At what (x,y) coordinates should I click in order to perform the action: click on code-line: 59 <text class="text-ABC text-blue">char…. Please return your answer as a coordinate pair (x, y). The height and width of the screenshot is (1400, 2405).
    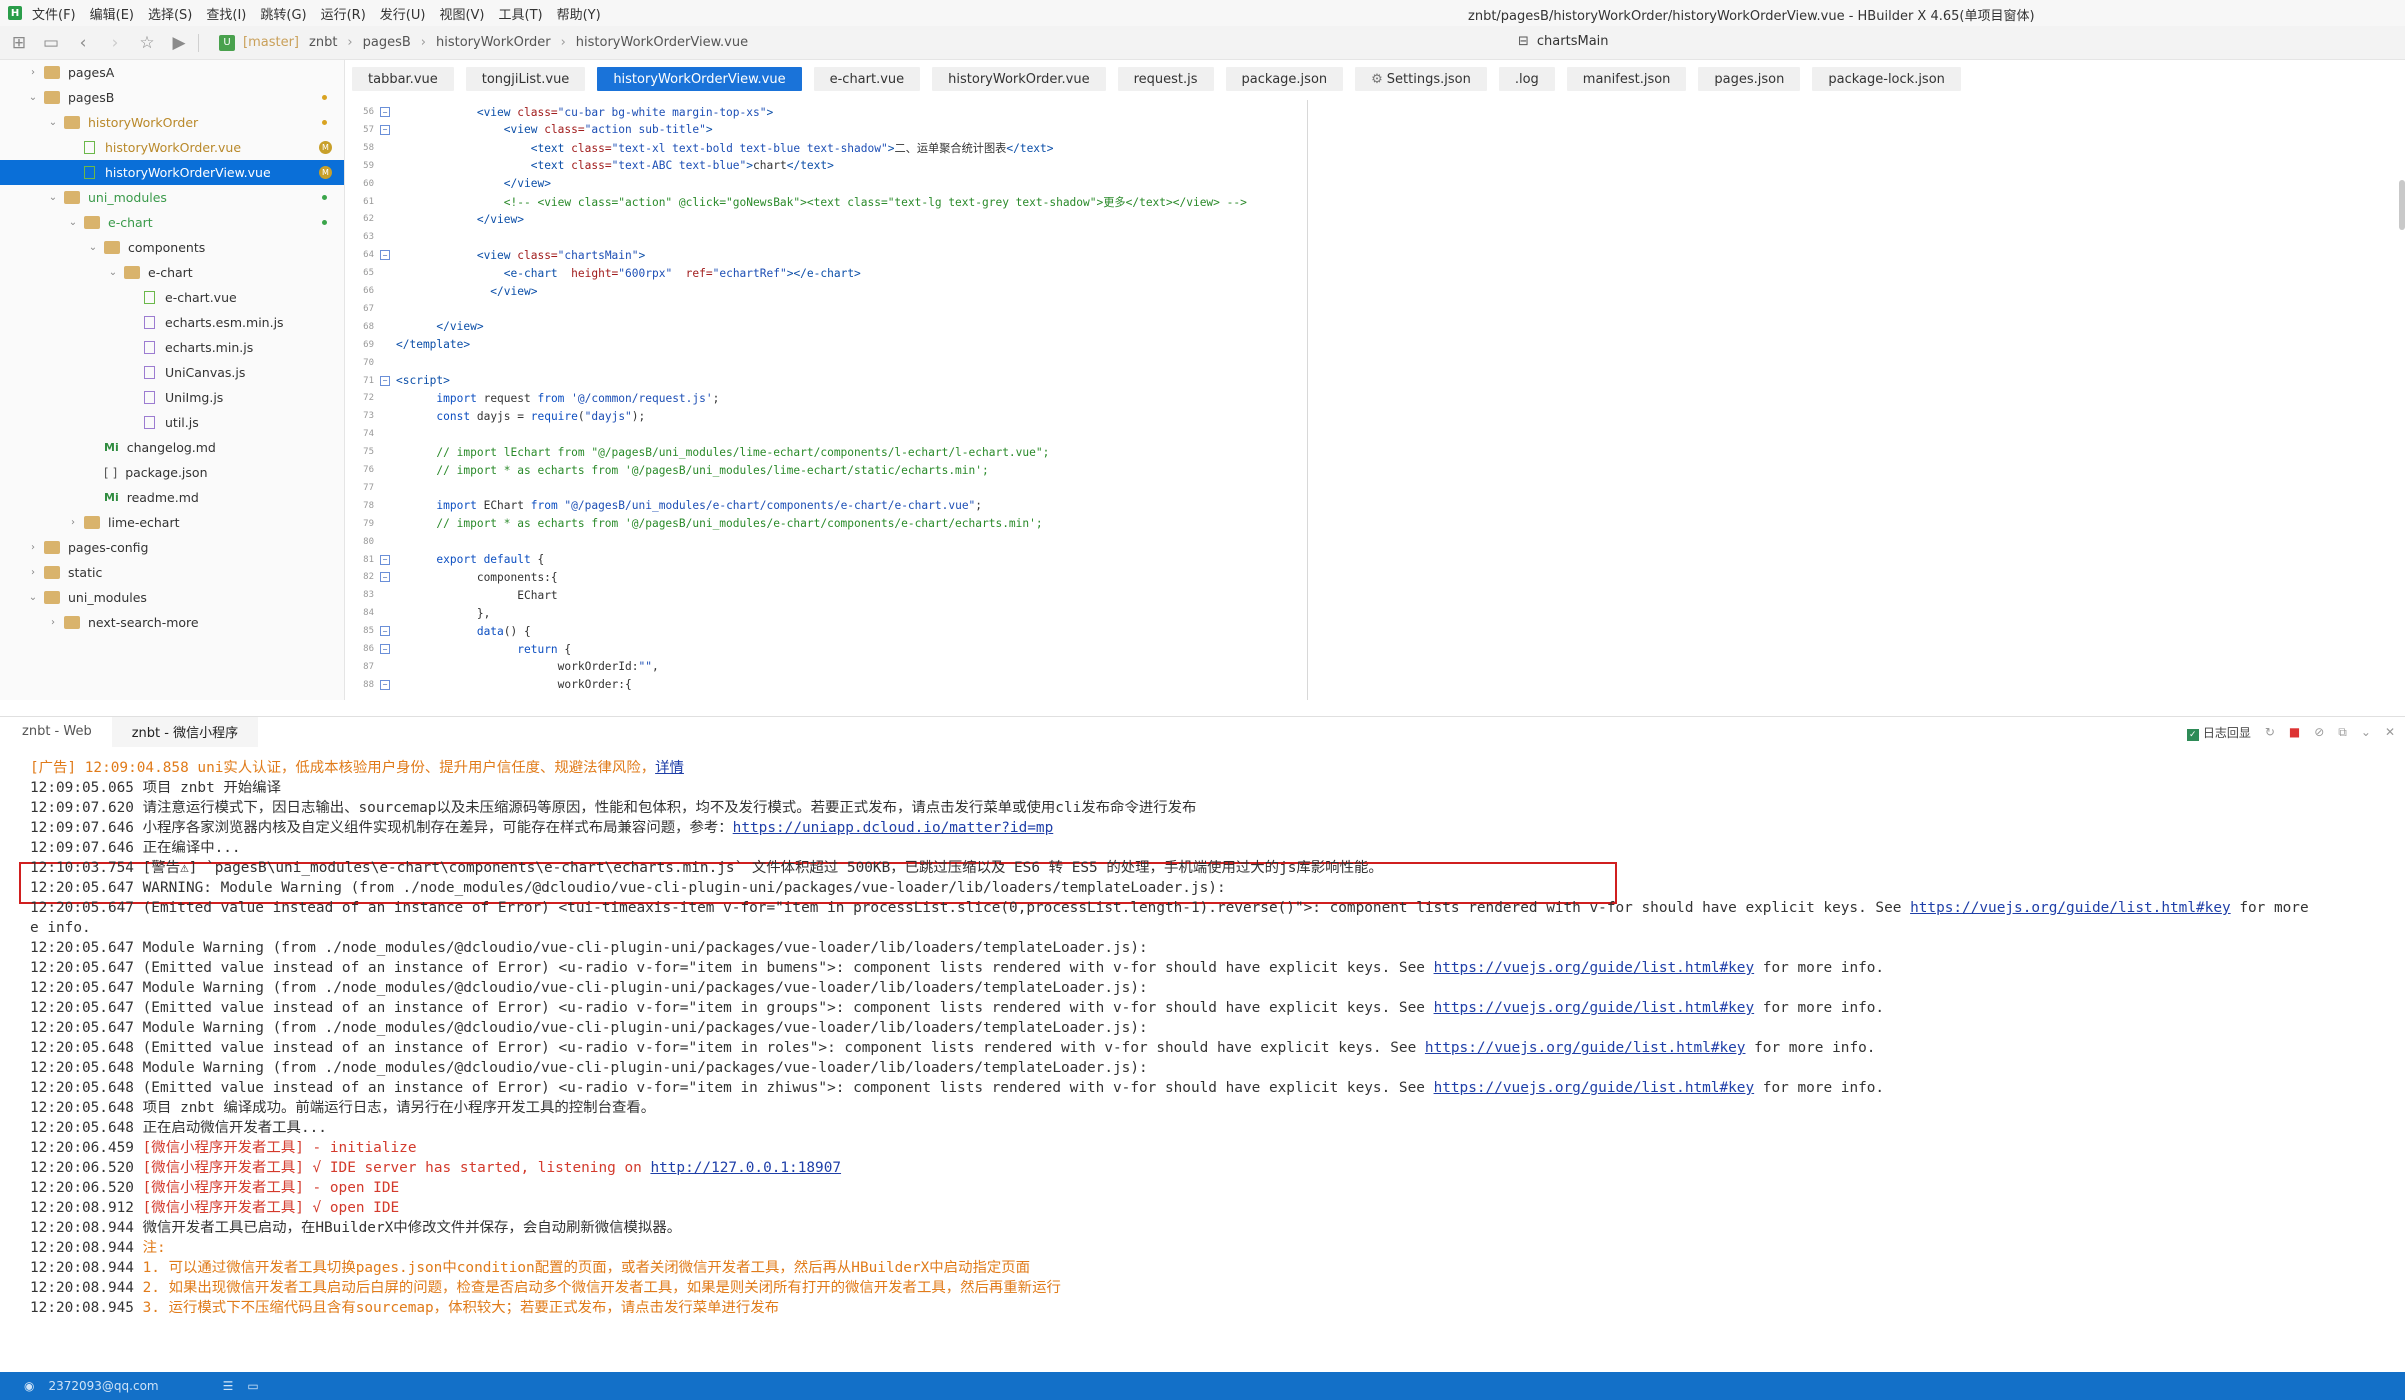
    Looking at the image, I should click on (1378, 166).